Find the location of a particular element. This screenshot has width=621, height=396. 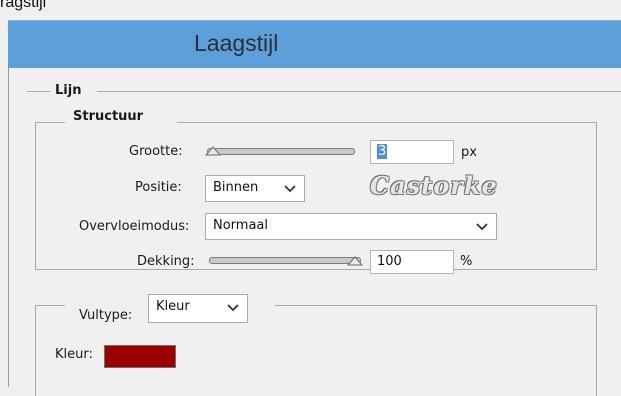

grootte-value: 3 is located at coordinates (382, 151).